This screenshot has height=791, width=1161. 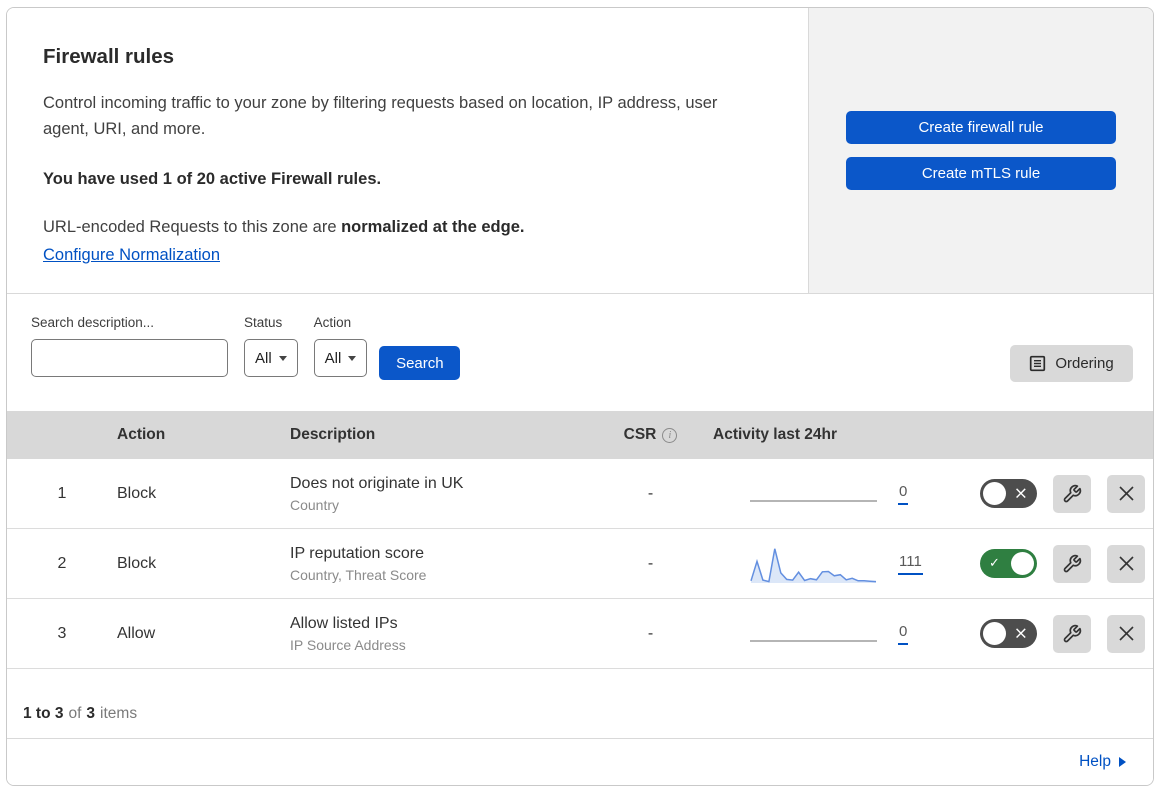 What do you see at coordinates (1038, 363) in the screenshot?
I see `ordering-list-icon` at bounding box center [1038, 363].